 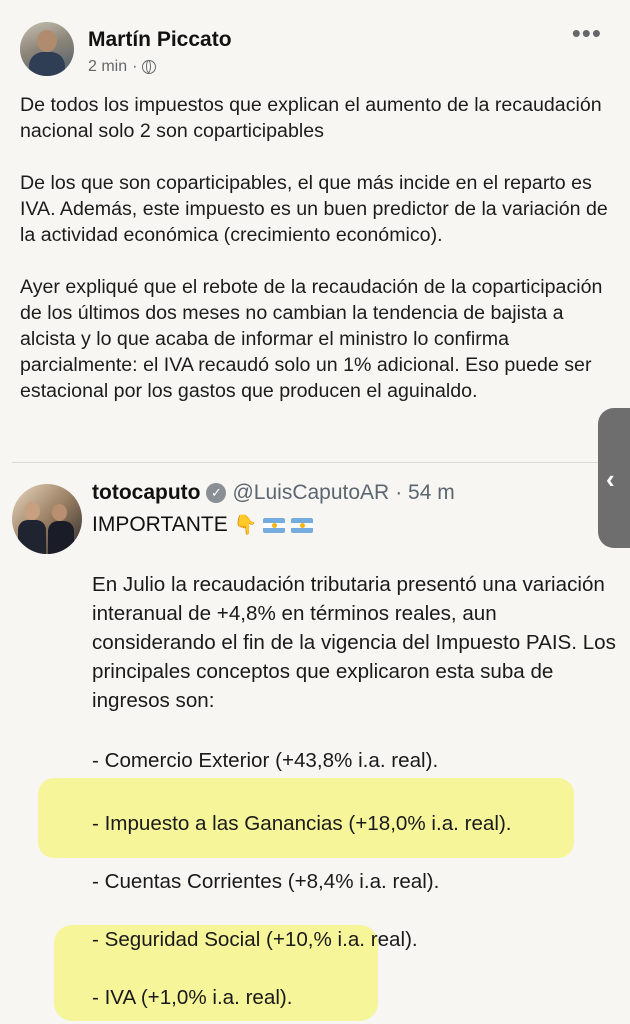 I want to click on verified-badge-icon: ✓, so click(x=216, y=493).